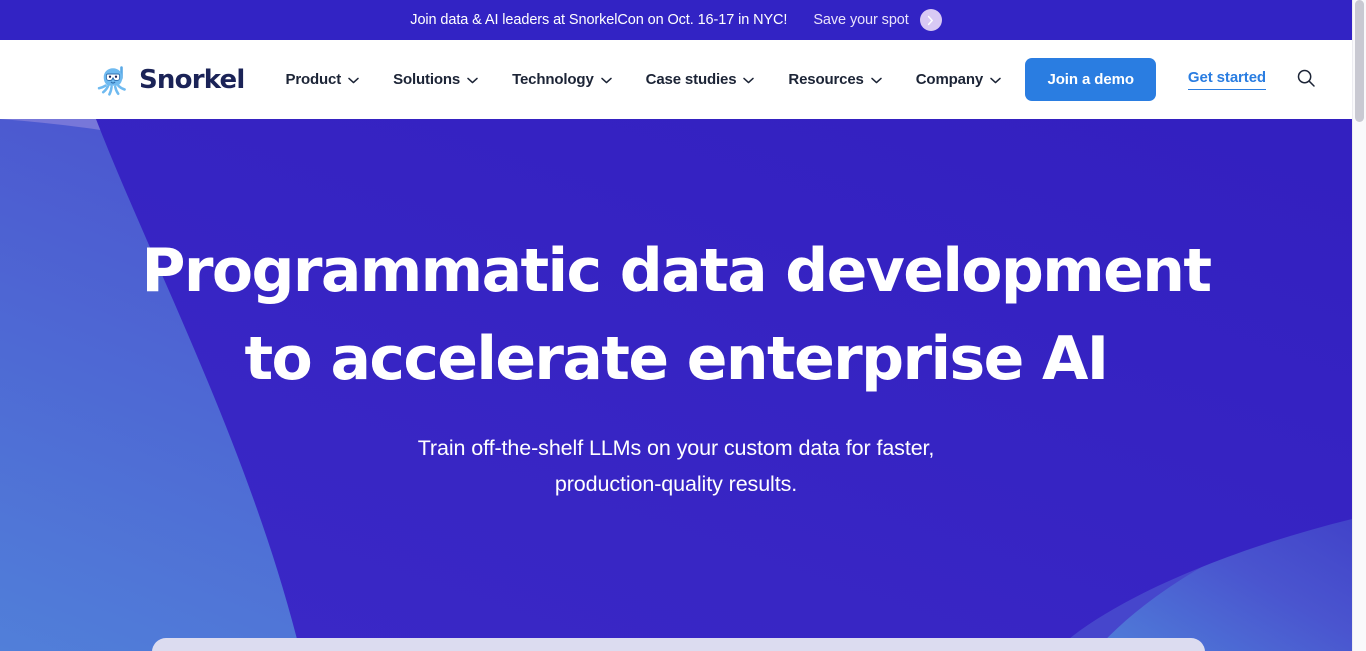 This screenshot has height=651, width=1366. I want to click on nav-item-label: Technology, so click(553, 79).